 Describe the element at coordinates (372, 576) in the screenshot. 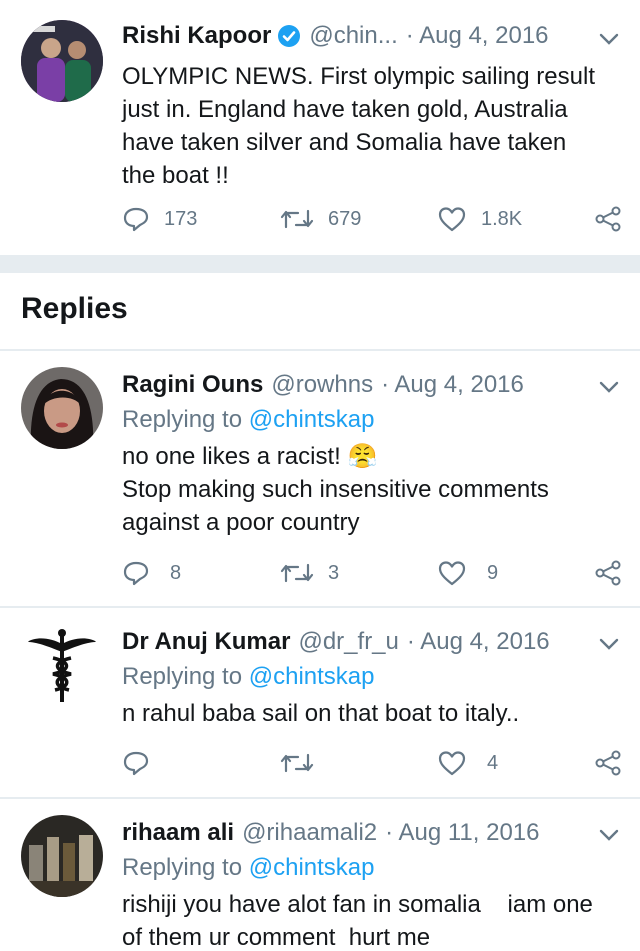

I see `tweet-actions: 8 3 9` at that location.